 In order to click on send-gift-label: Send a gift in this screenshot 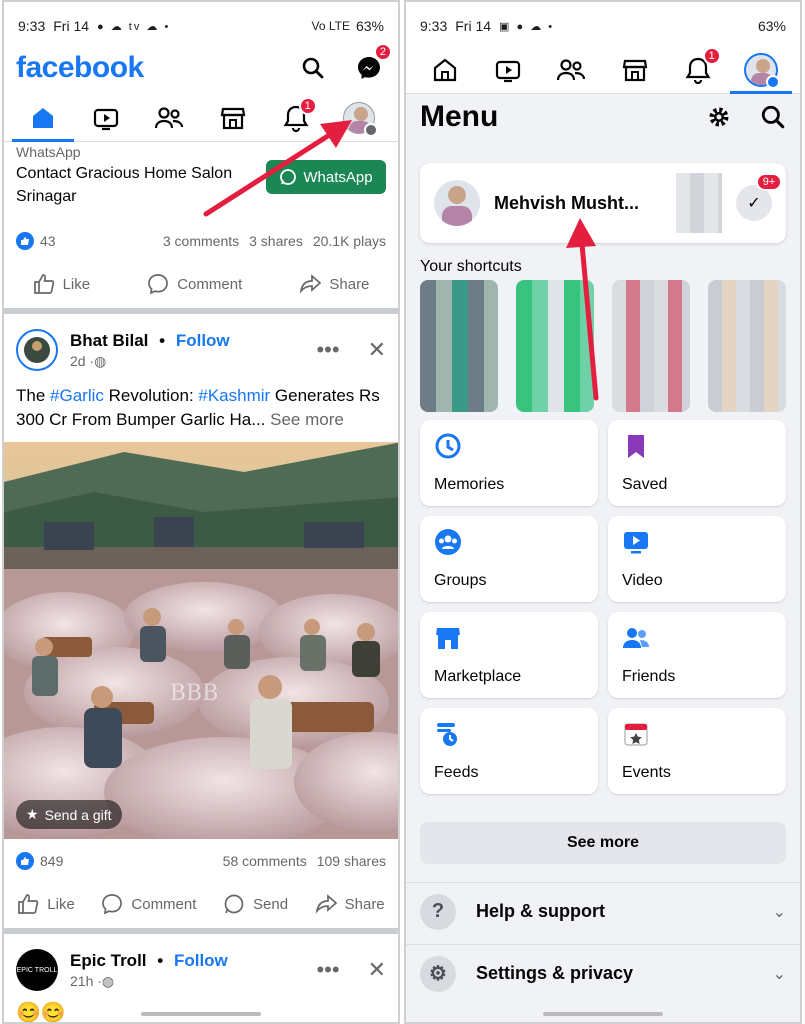, I will do `click(78, 814)`.